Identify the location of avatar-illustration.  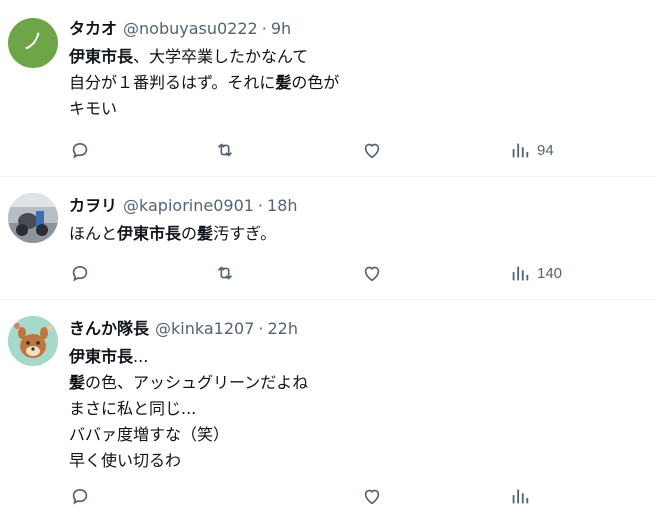
(33, 341).